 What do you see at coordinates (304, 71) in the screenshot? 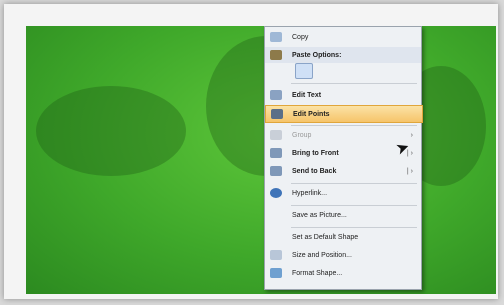
I see `paste-option-icon` at bounding box center [304, 71].